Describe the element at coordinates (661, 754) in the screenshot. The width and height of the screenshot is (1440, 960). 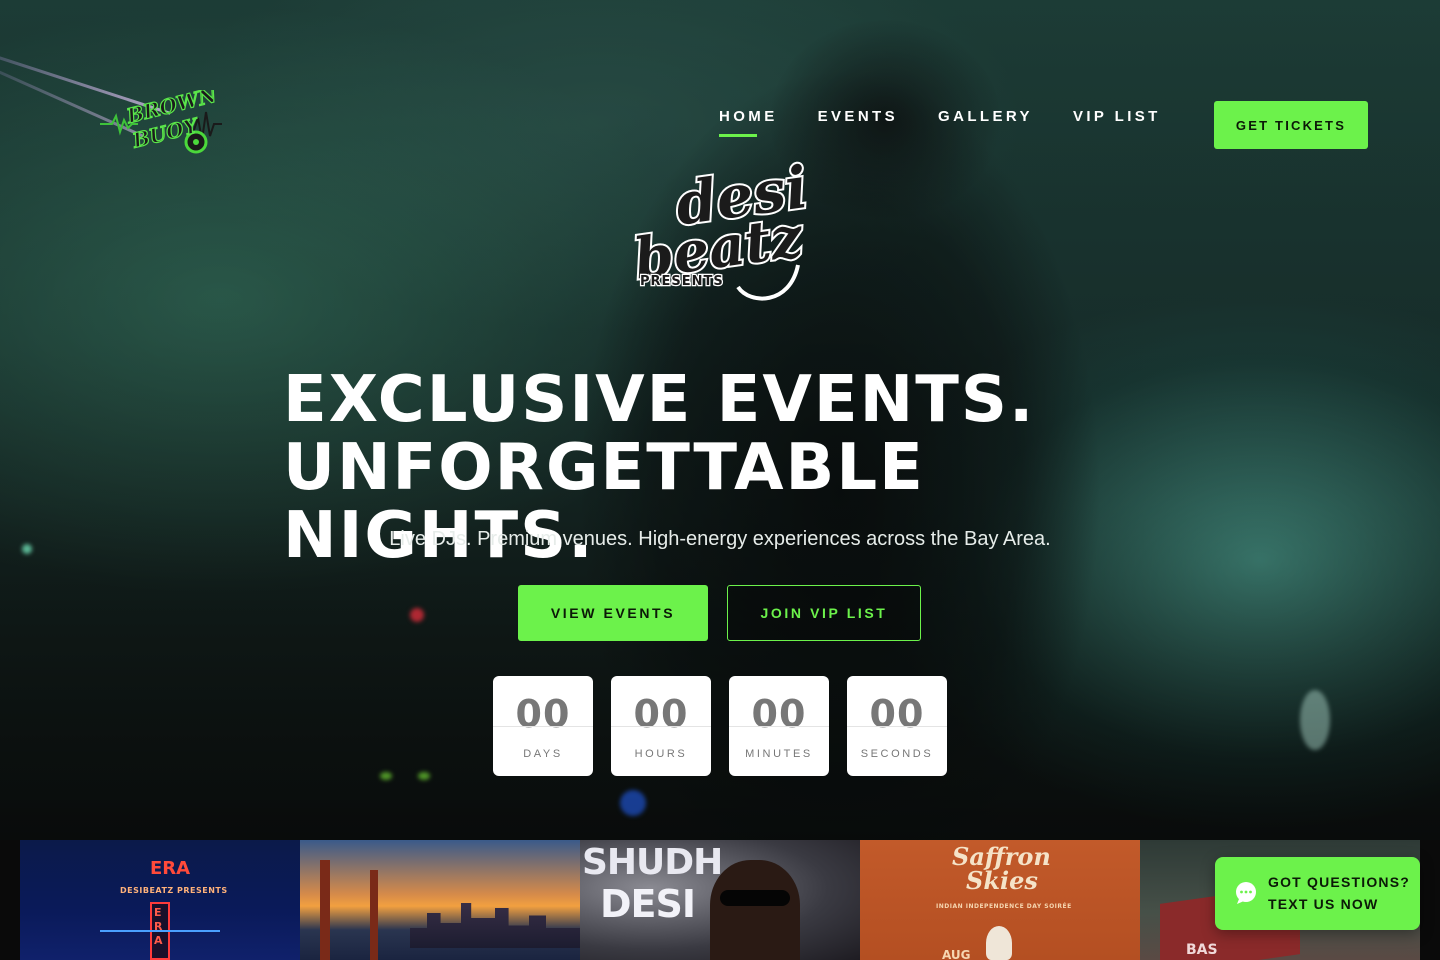
I see `countdown-label: HOURS` at that location.